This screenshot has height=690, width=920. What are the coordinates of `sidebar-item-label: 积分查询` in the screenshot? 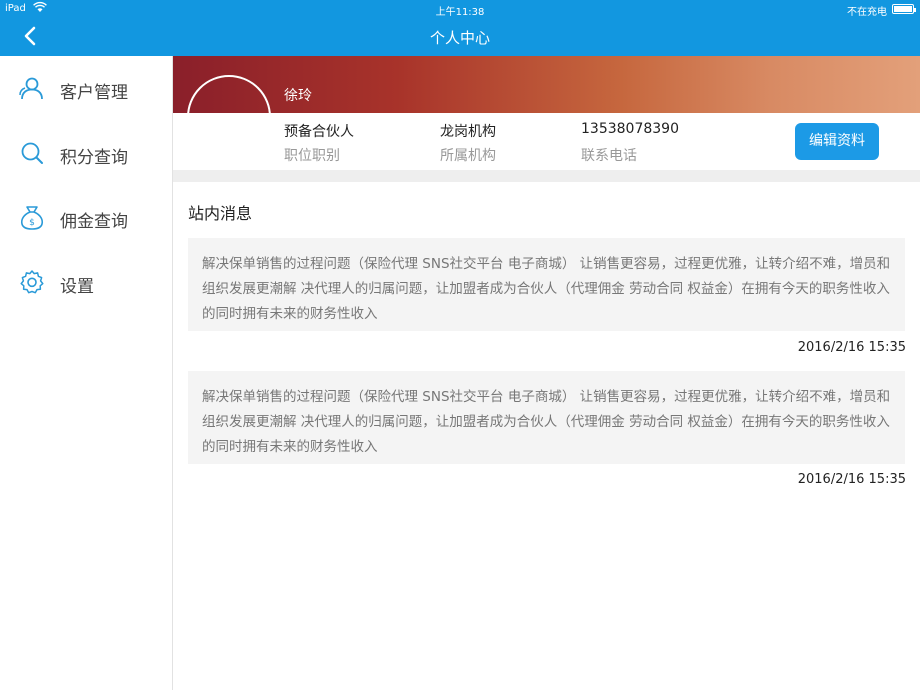 It's located at (94, 158).